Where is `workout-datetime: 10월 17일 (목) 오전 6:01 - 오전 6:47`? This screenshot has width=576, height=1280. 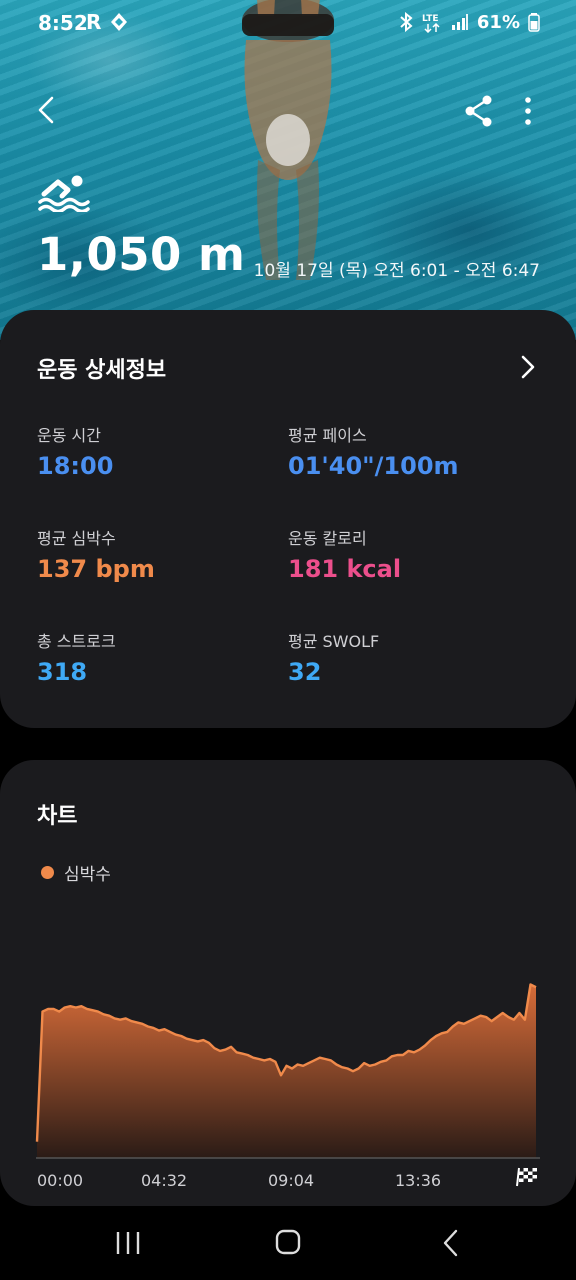 workout-datetime: 10월 17일 (목) 오전 6:01 - 오전 6:47 is located at coordinates (396, 271).